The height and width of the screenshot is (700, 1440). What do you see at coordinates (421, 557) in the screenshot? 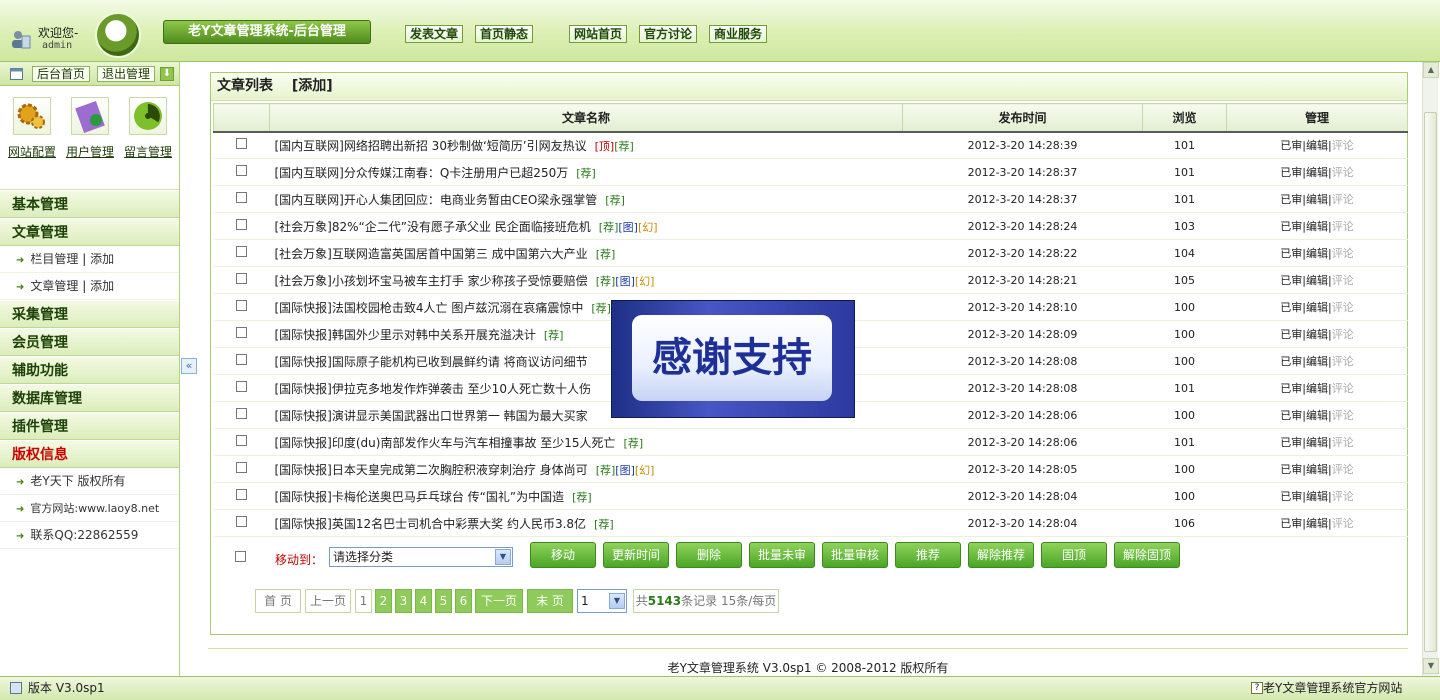
I see `category-select: 请选择分类 ▼` at bounding box center [421, 557].